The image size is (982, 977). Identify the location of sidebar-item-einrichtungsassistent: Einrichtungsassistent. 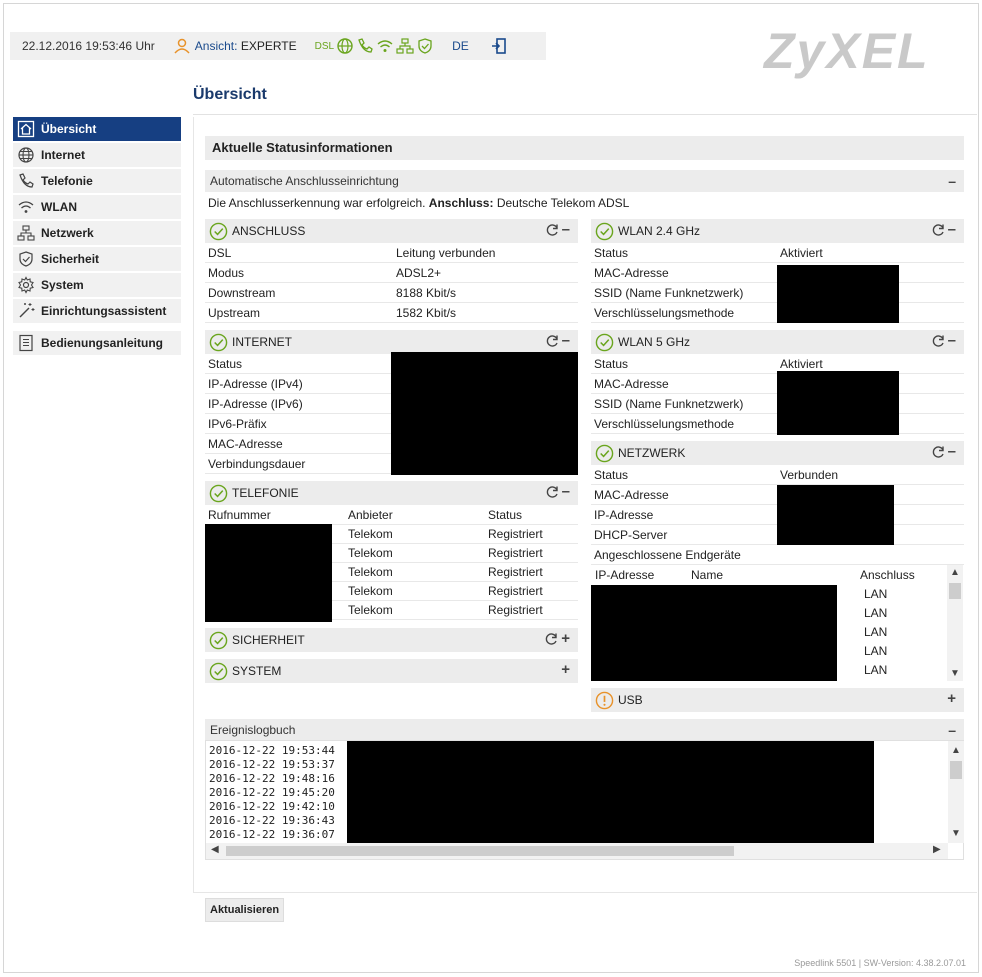
(97, 311).